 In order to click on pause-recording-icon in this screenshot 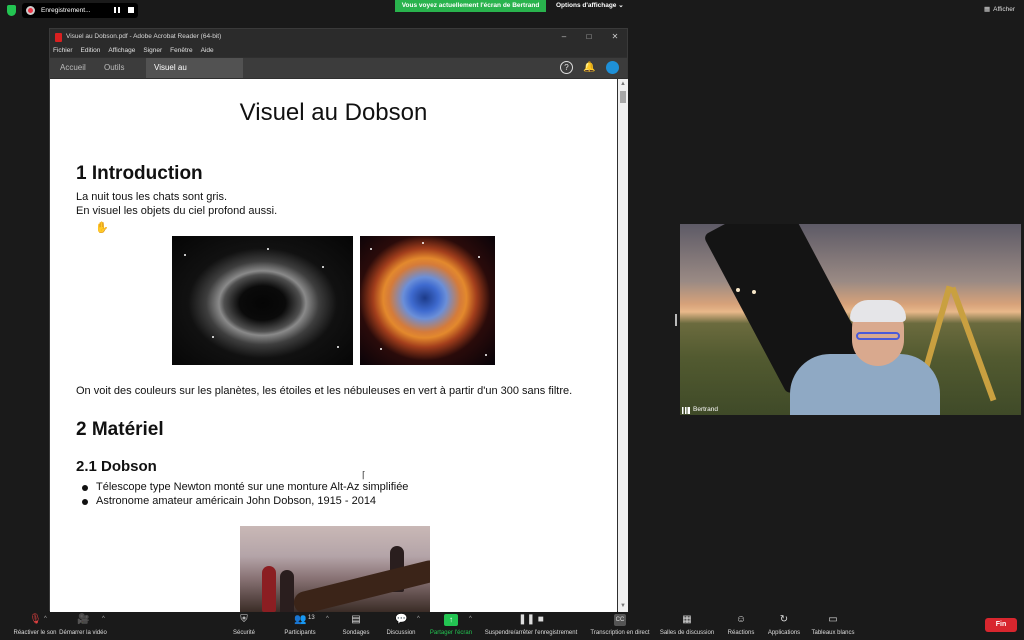, I will do `click(117, 10)`.